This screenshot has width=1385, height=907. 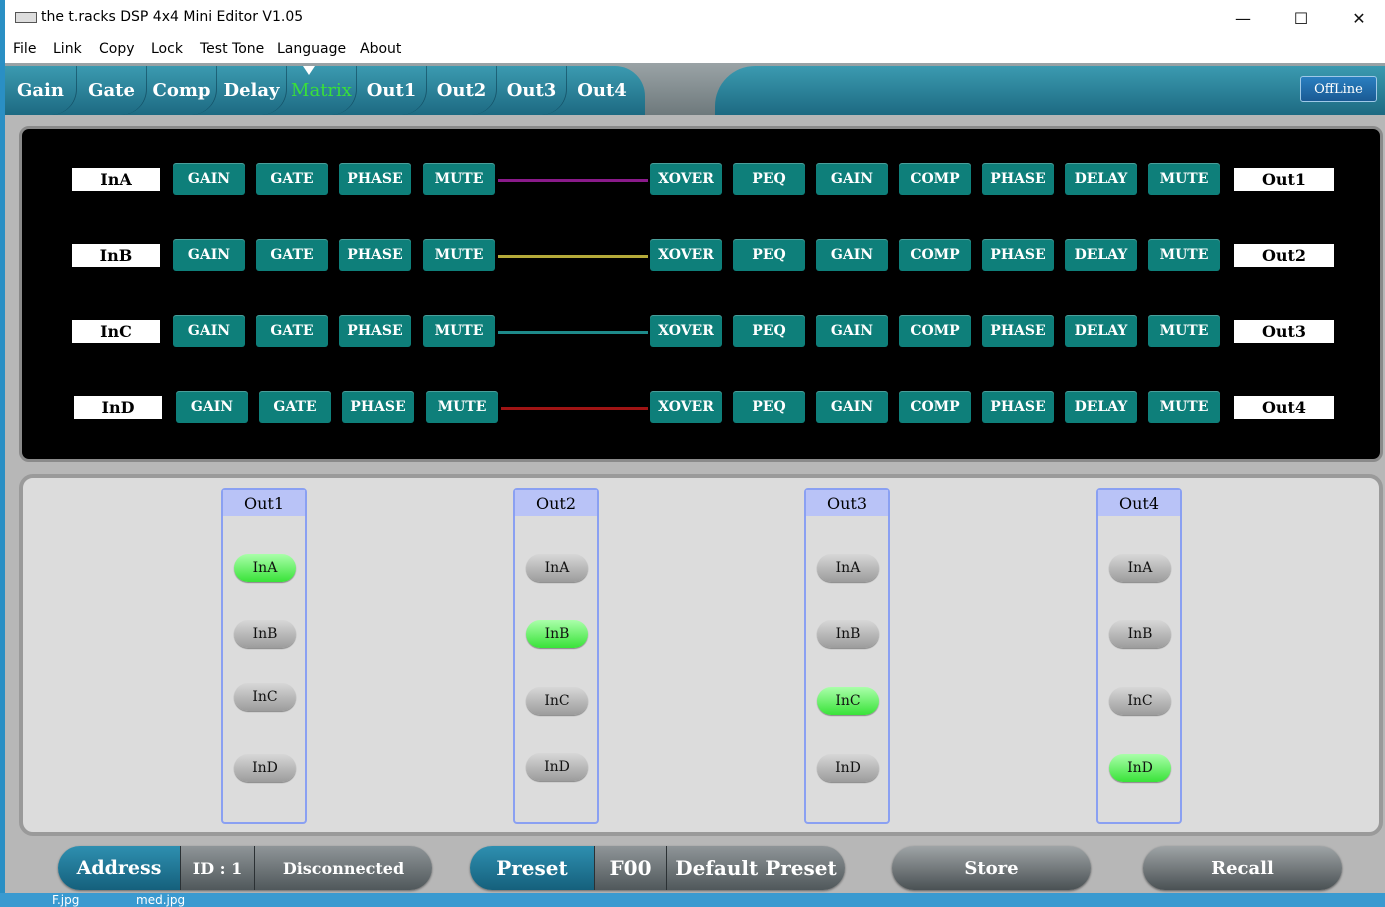 What do you see at coordinates (686, 407) in the screenshot?
I see `out4-xover-block: XOVER` at bounding box center [686, 407].